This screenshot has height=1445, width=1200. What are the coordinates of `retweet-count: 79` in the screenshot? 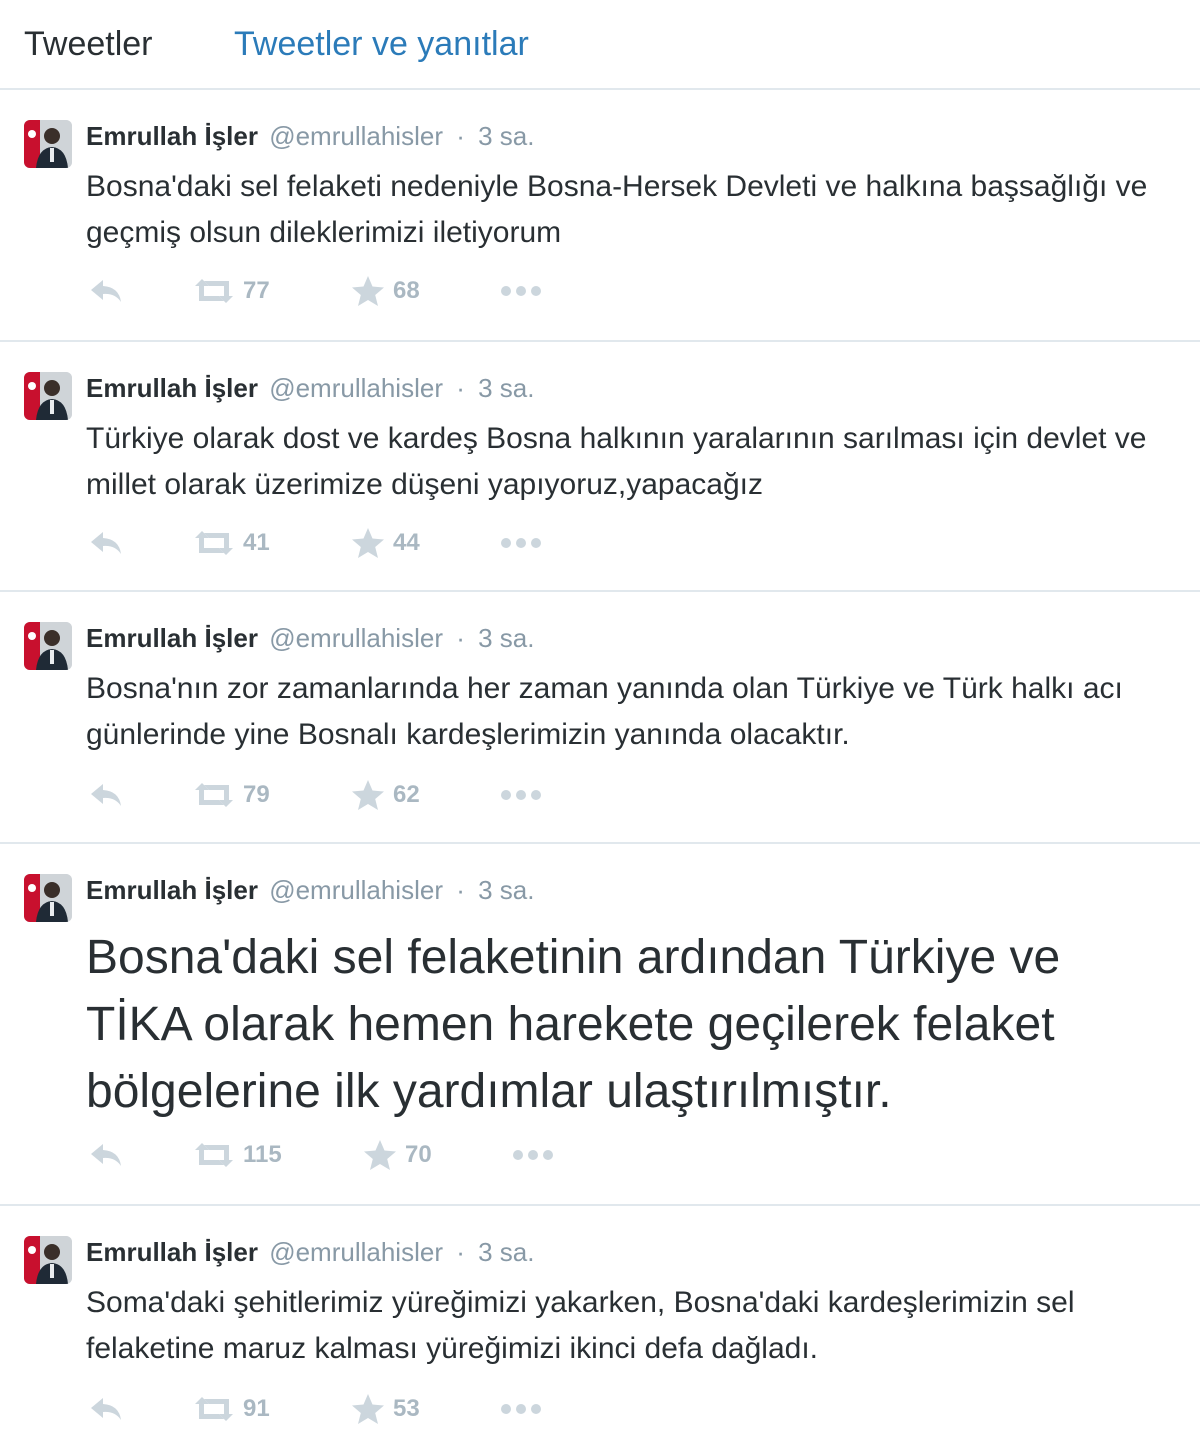 It's located at (256, 794).